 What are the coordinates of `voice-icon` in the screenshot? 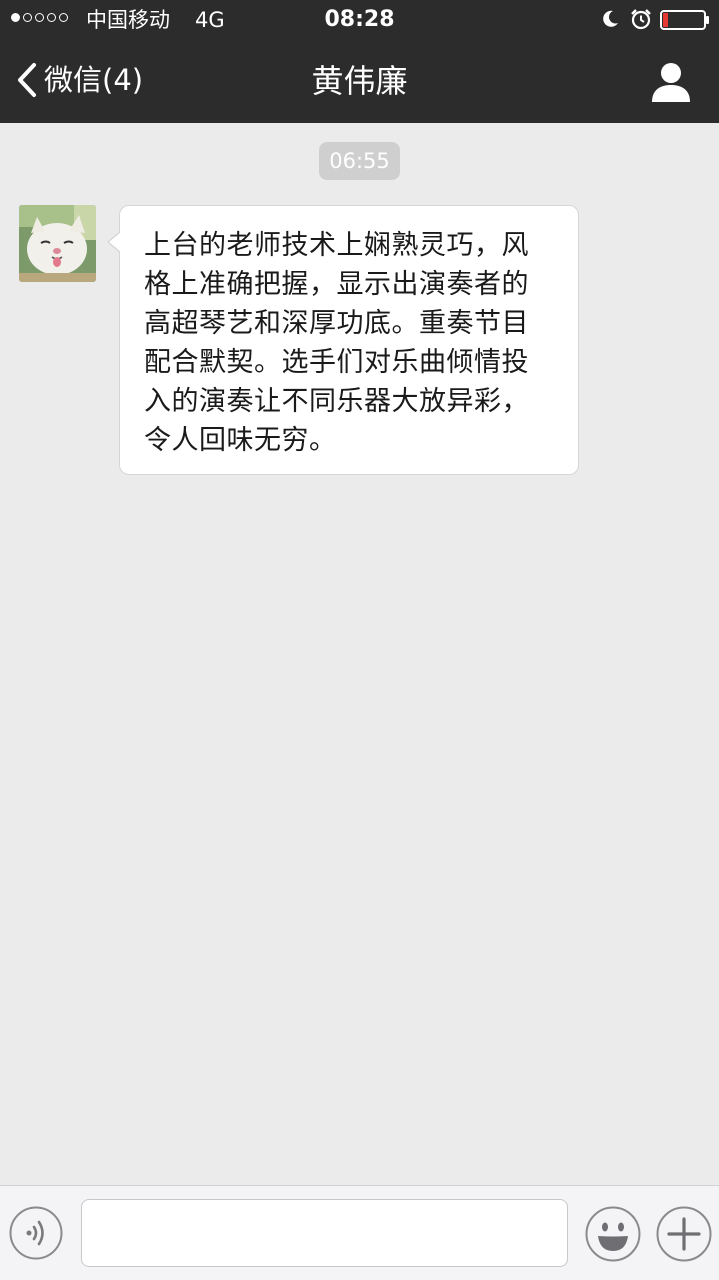 It's located at (36, 1233).